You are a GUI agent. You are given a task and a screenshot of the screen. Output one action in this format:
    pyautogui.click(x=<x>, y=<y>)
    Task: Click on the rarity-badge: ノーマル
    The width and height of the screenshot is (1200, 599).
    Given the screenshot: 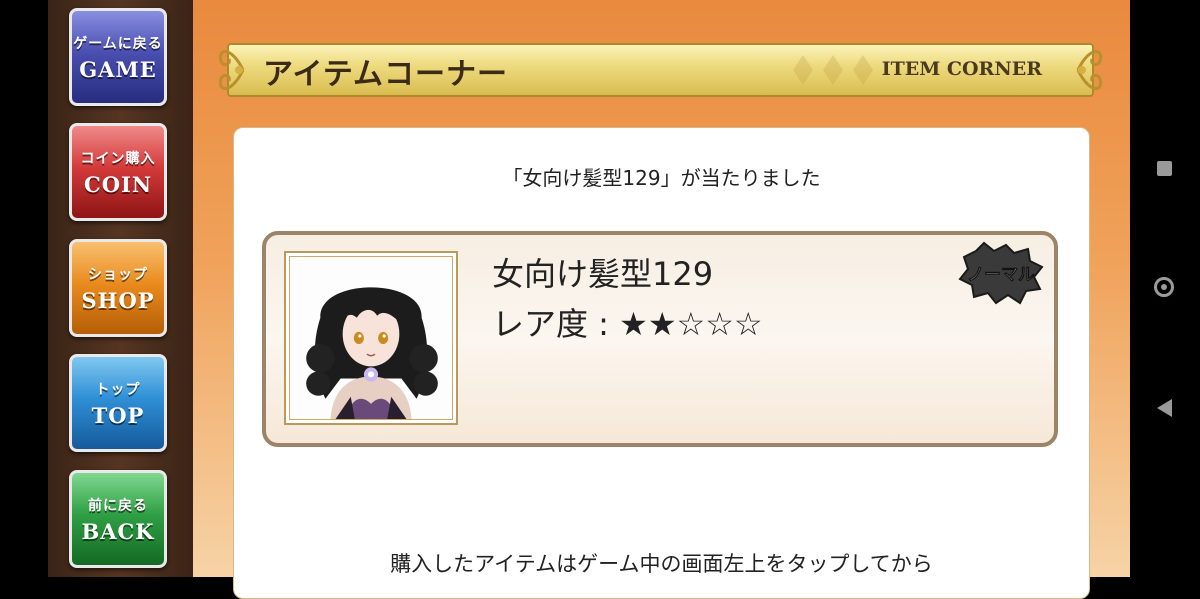 What is the action you would take?
    pyautogui.click(x=1001, y=273)
    